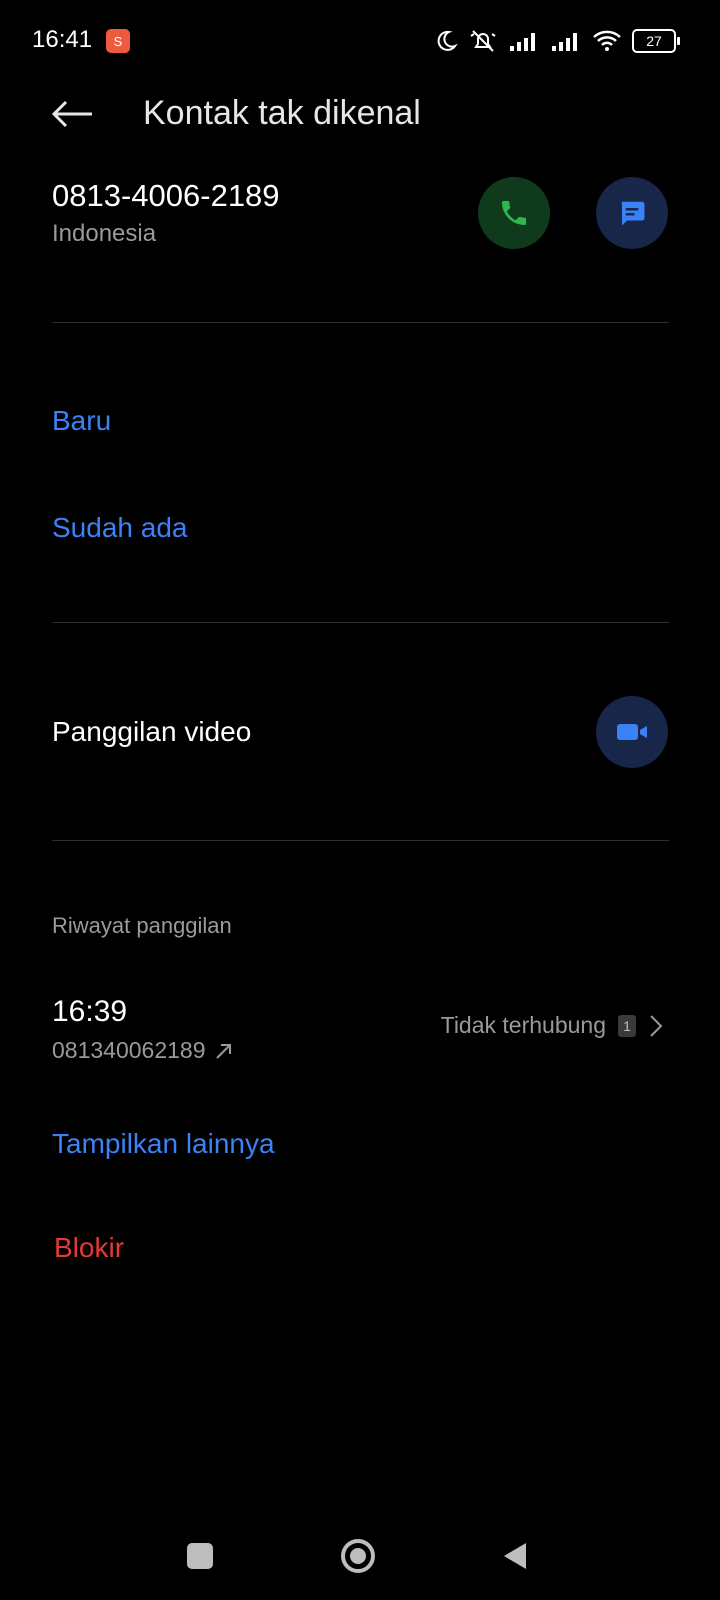 The height and width of the screenshot is (1600, 720). I want to click on silent-icon, so click(483, 41).